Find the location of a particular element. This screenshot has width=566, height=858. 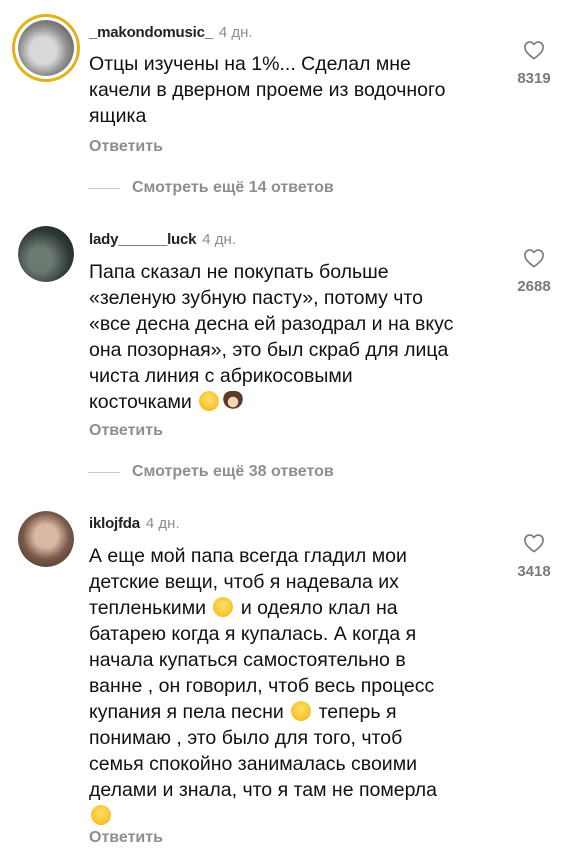

comment-line-with-emoji: купания я пела песни теперь я is located at coordinates (299, 712).